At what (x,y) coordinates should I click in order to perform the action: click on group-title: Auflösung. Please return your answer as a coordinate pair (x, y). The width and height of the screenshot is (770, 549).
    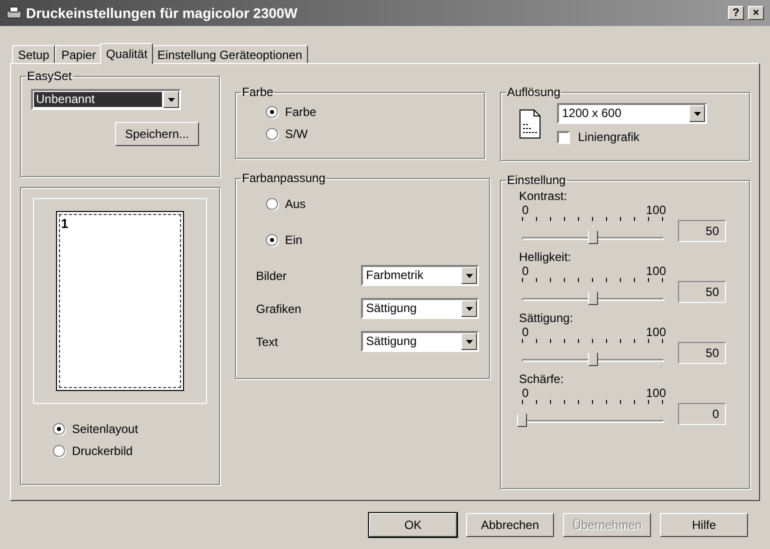
    Looking at the image, I should click on (534, 92).